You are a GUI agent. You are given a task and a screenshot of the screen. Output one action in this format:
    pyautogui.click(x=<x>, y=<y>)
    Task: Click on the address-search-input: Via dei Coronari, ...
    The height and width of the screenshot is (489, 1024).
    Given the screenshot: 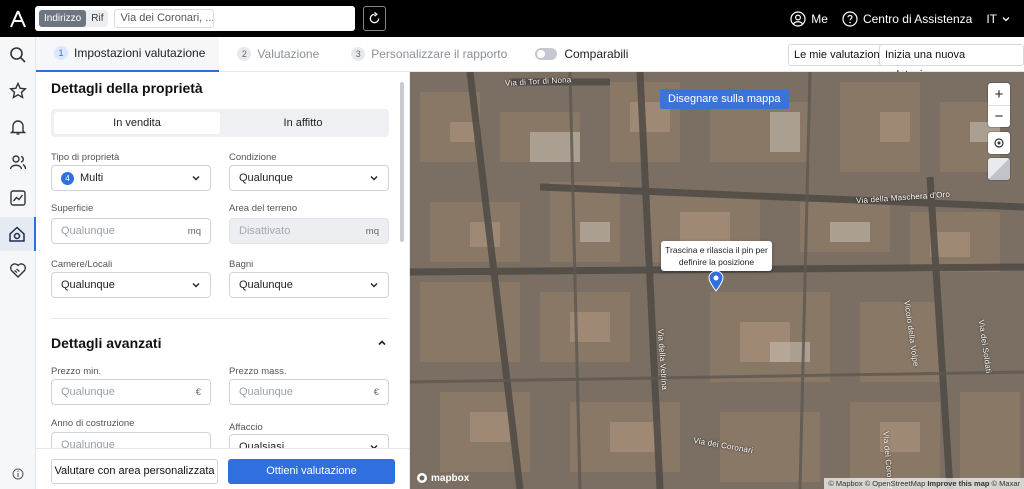 What is the action you would take?
    pyautogui.click(x=164, y=18)
    